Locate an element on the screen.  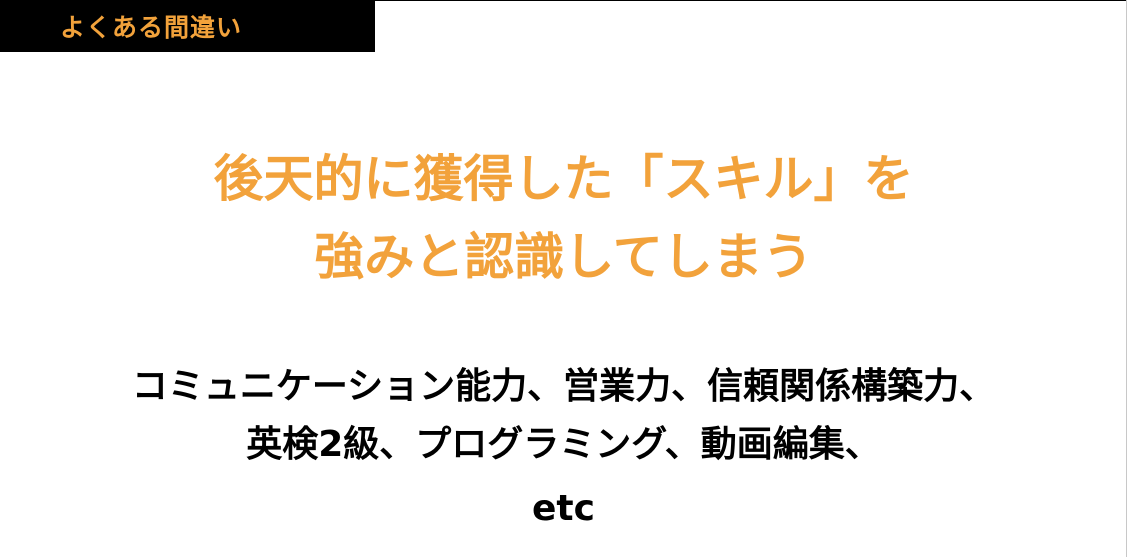
section-header-label: よくある間違い is located at coordinates (151, 27).